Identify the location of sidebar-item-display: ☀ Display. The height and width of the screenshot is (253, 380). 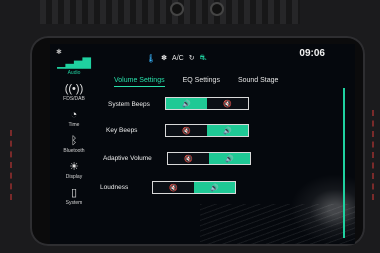
(74, 170).